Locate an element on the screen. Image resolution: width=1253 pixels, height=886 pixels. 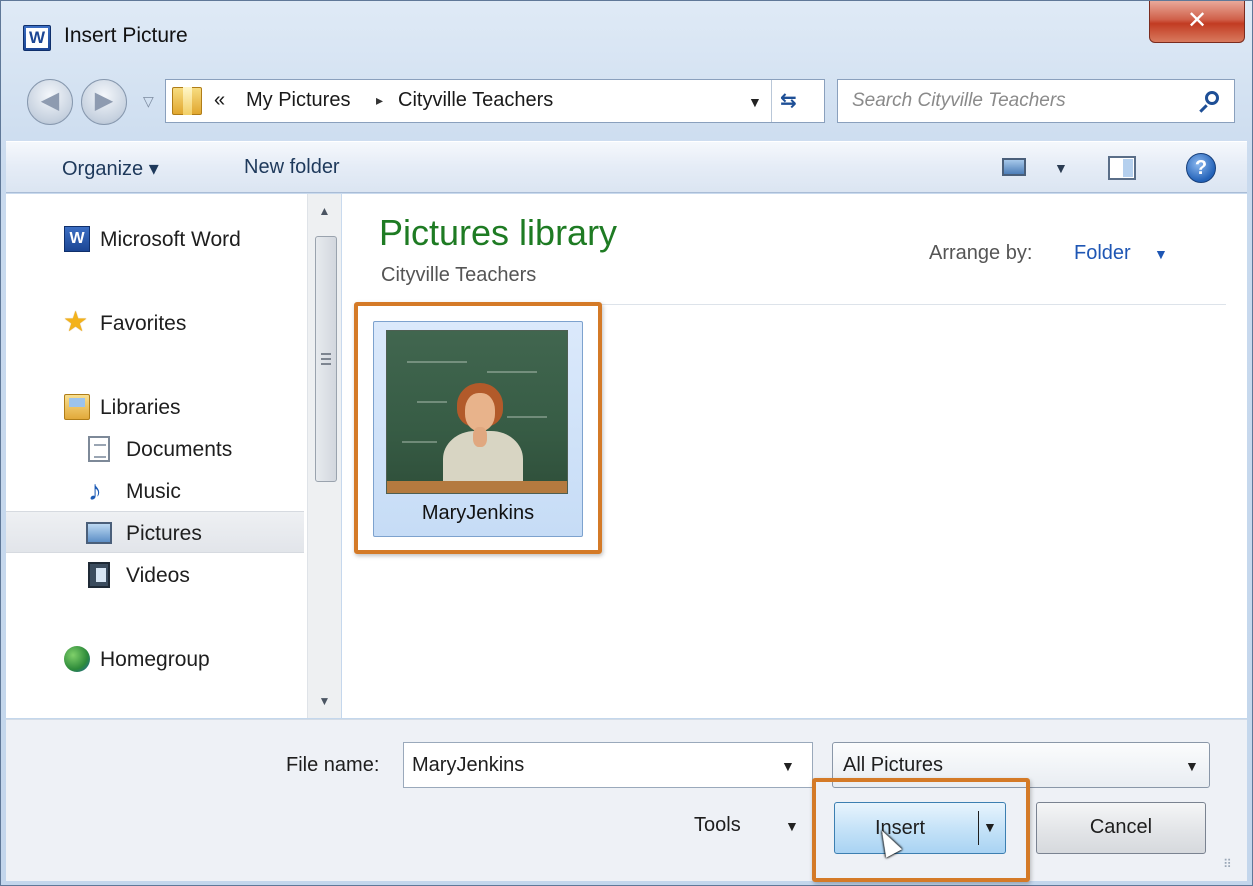
sidebar-item-label: Homegroup is located at coordinates (155, 659).